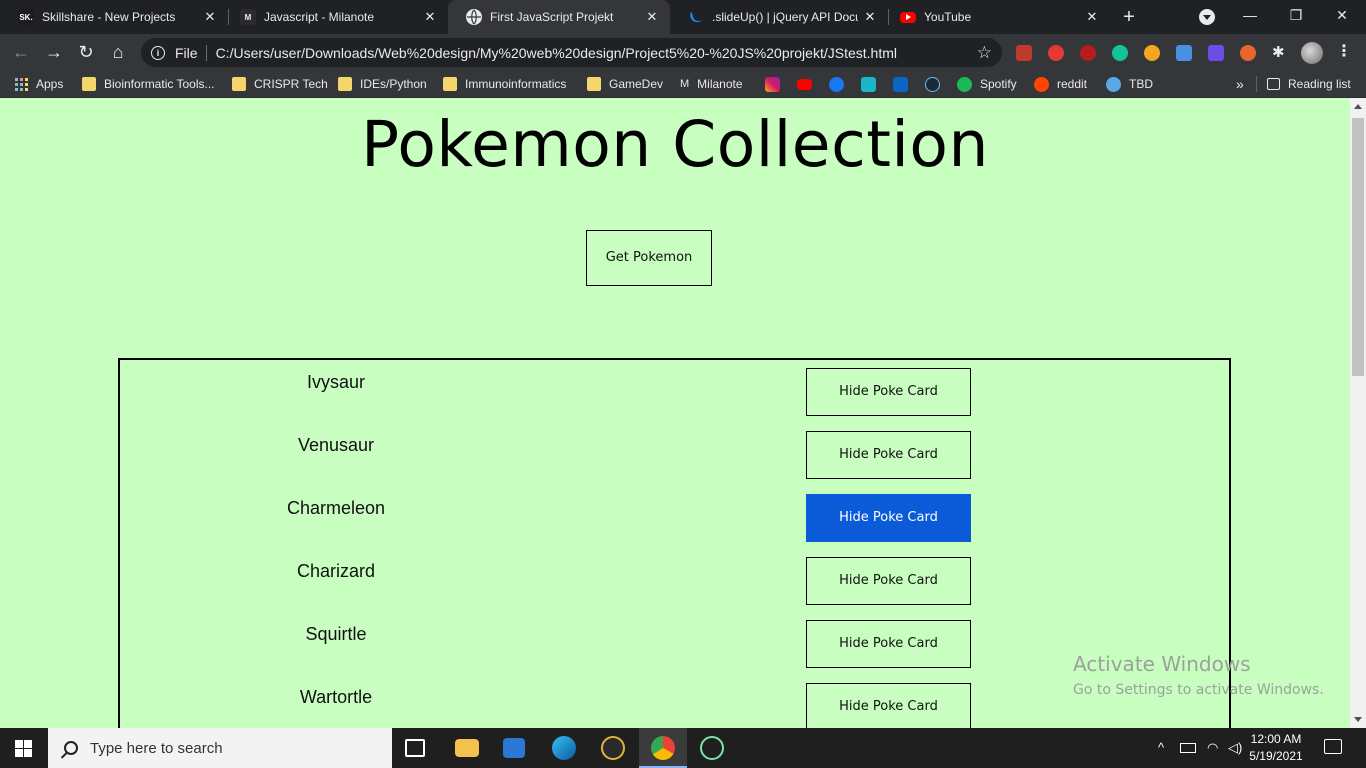 This screenshot has height=768, width=1366. Describe the element at coordinates (248, 17) in the screenshot. I see `milanote-icon: M` at that location.